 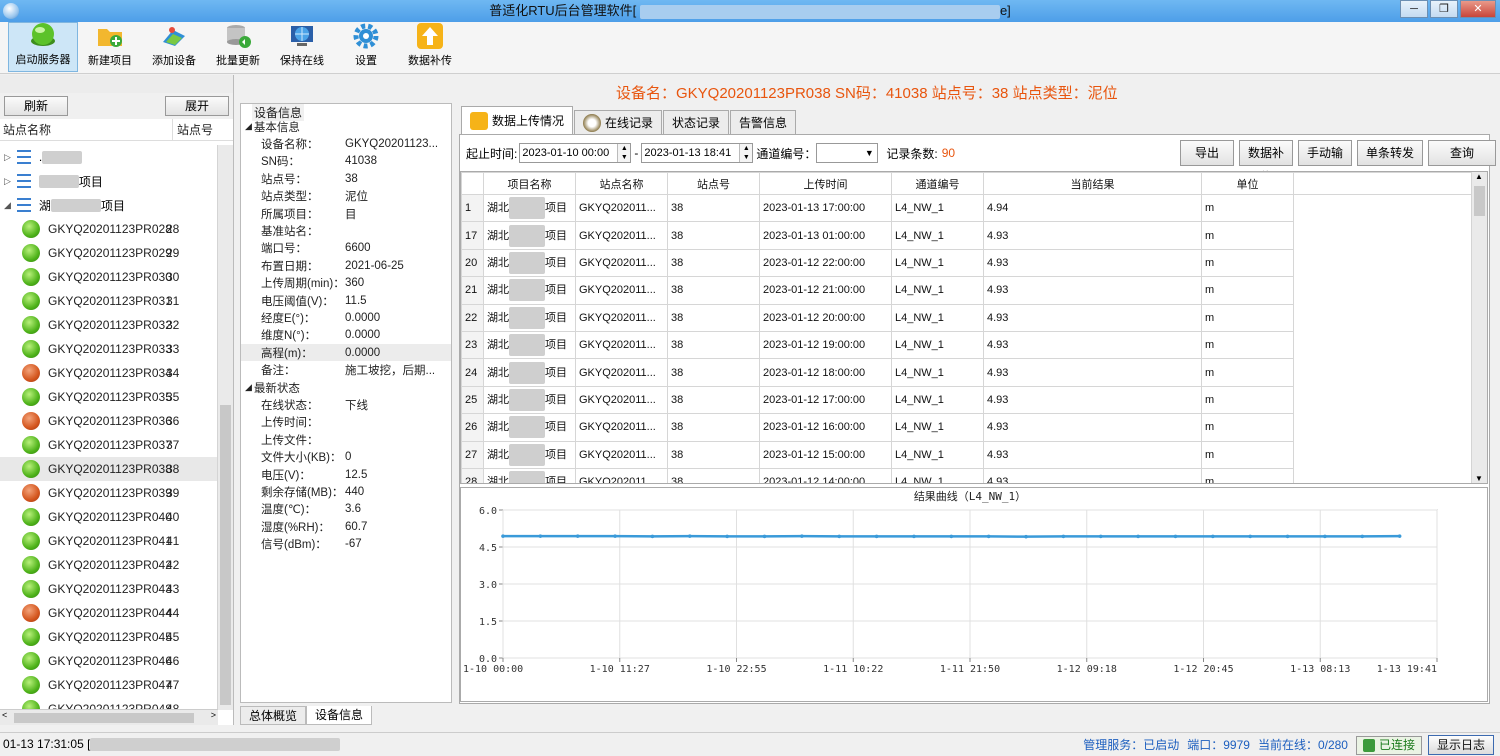 What do you see at coordinates (302, 47) in the screenshot?
I see `keep-online-button: 保持在线` at bounding box center [302, 47].